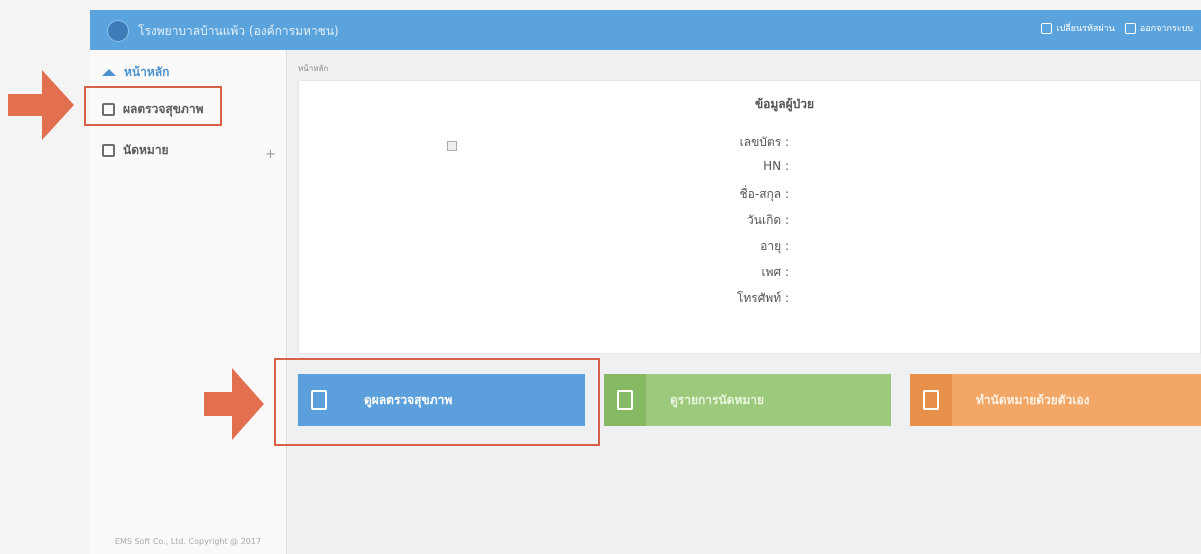  Describe the element at coordinates (1166, 29) in the screenshot. I see `logout-label: ออกจากระบบ` at that location.